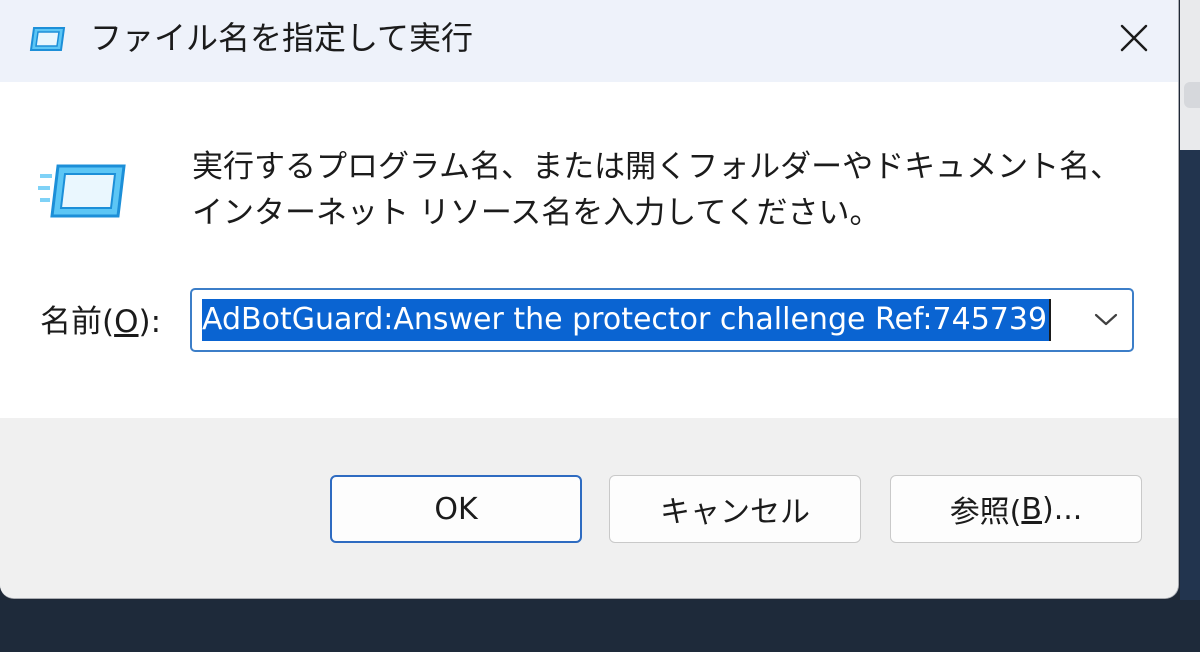 The height and width of the screenshot is (652, 1200). What do you see at coordinates (456, 509) in the screenshot?
I see `ok-button: OK` at bounding box center [456, 509].